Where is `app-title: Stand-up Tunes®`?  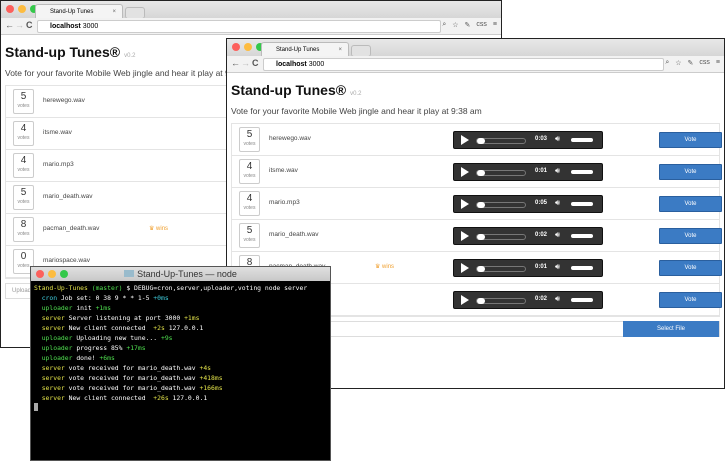
app-title: Stand-up Tunes® is located at coordinates (63, 52).